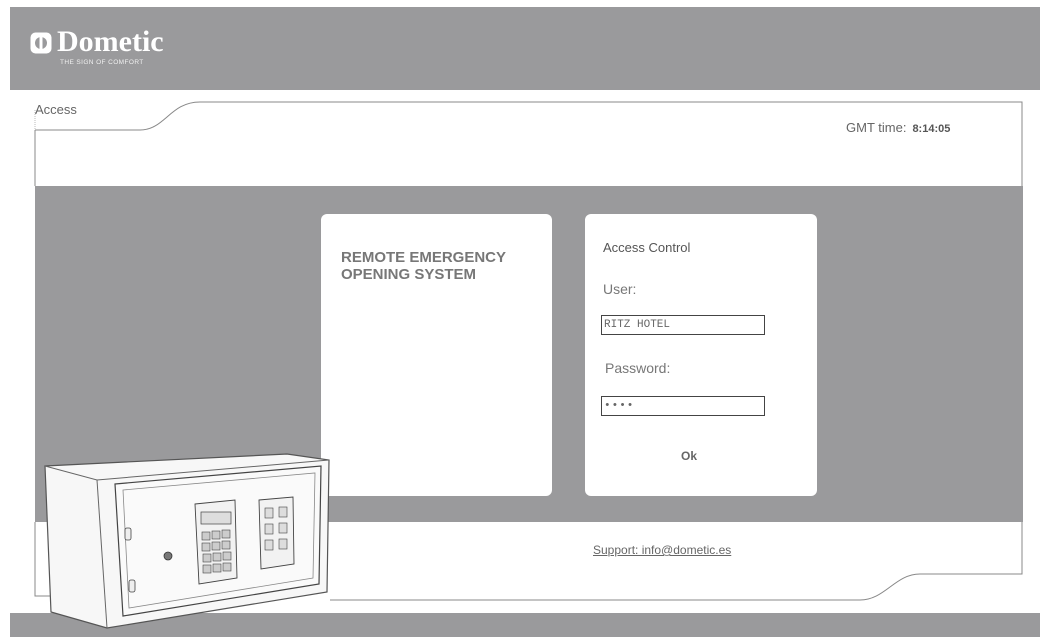  I want to click on gmt-clock: GMT time: 8:14:05, so click(898, 127).